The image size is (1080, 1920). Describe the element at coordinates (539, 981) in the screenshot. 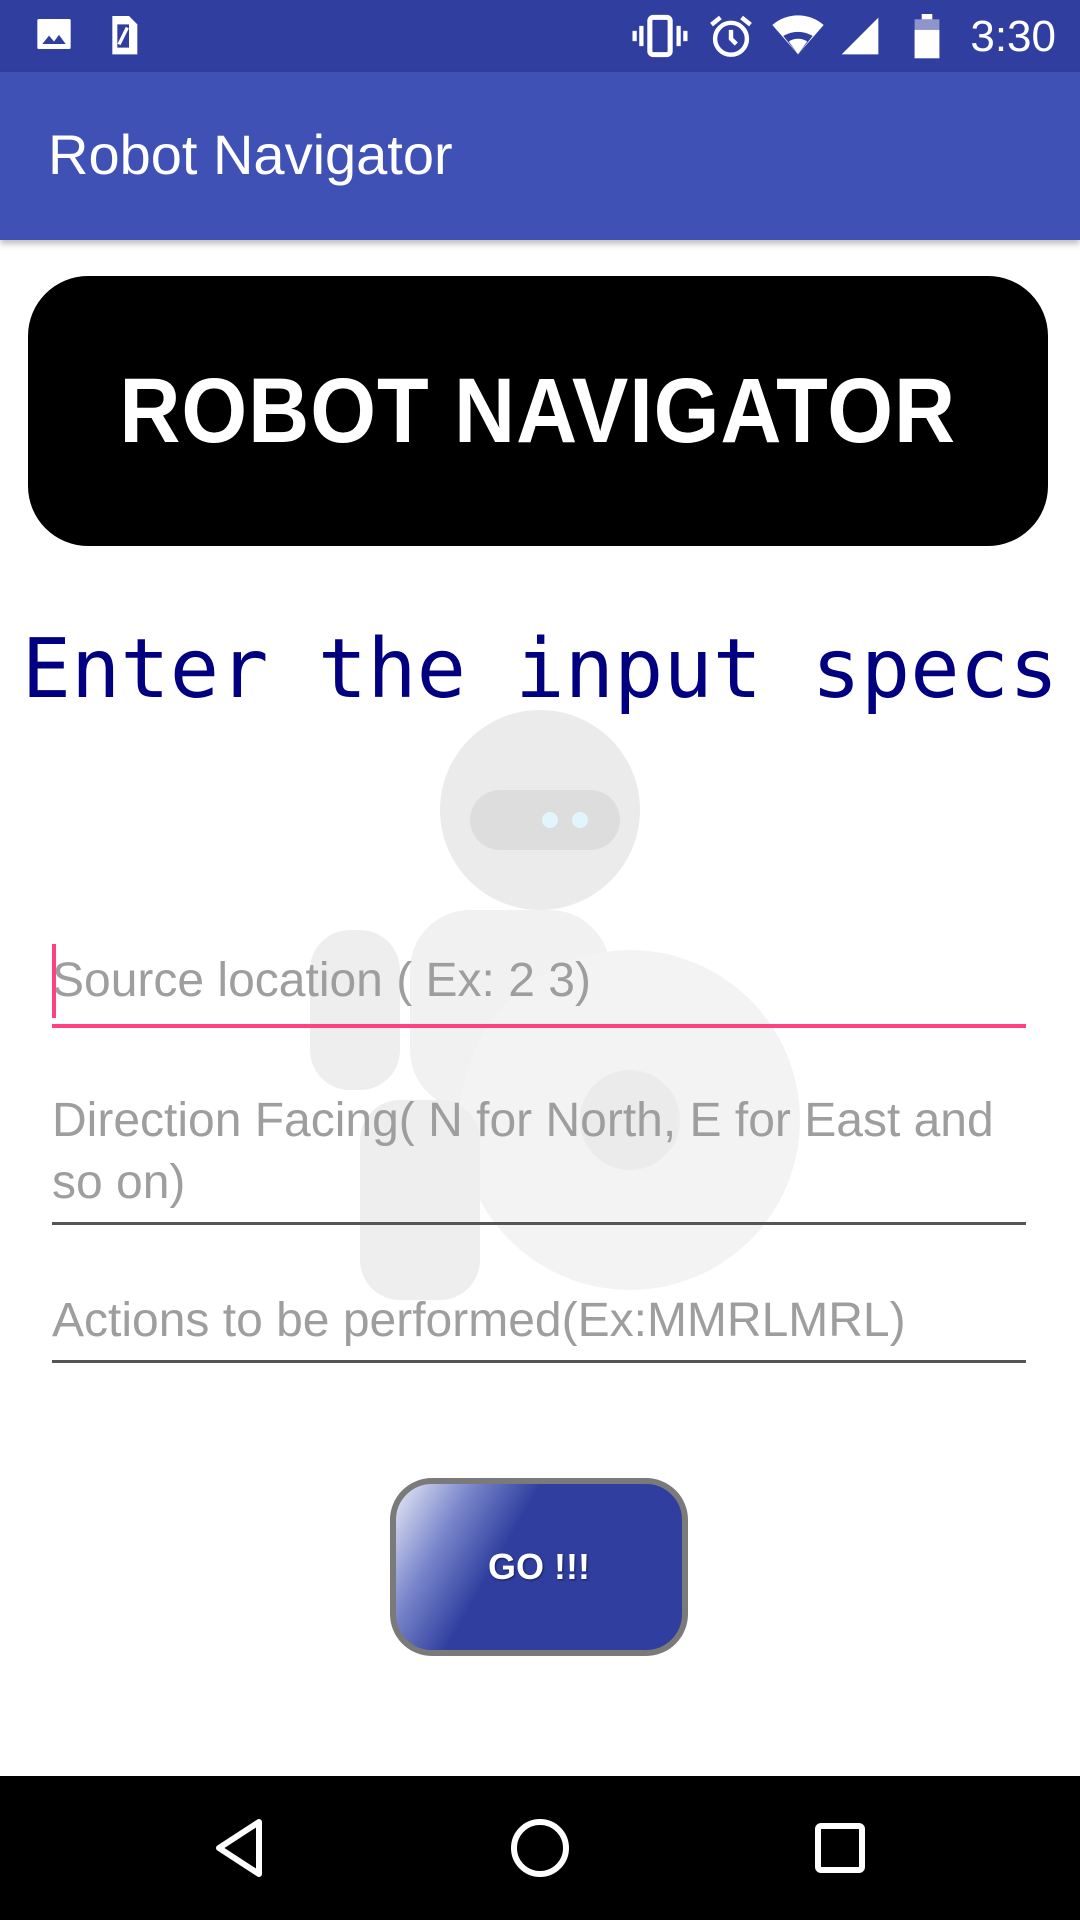

I see `source-location-input` at that location.